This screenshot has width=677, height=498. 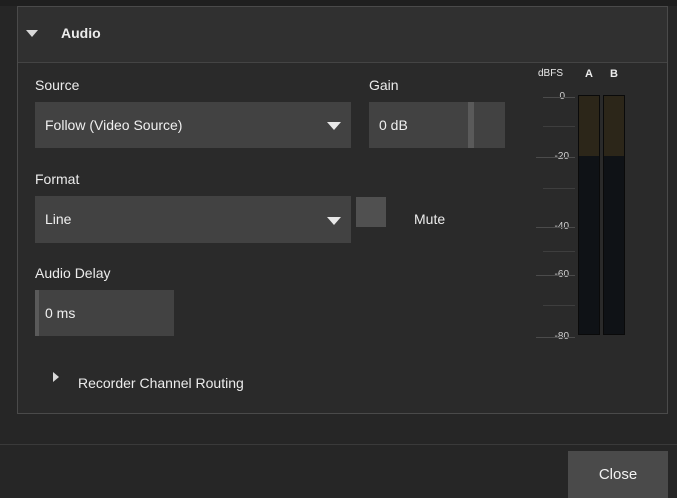 What do you see at coordinates (73, 273) in the screenshot?
I see `audio-delay-label: Audio Delay` at bounding box center [73, 273].